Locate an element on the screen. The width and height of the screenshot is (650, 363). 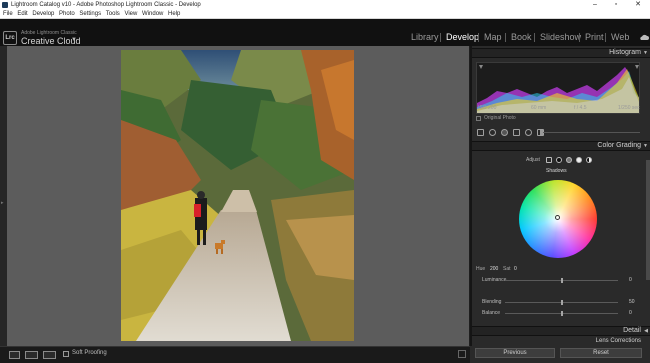
blending-value: 50 is located at coordinates (632, 302).